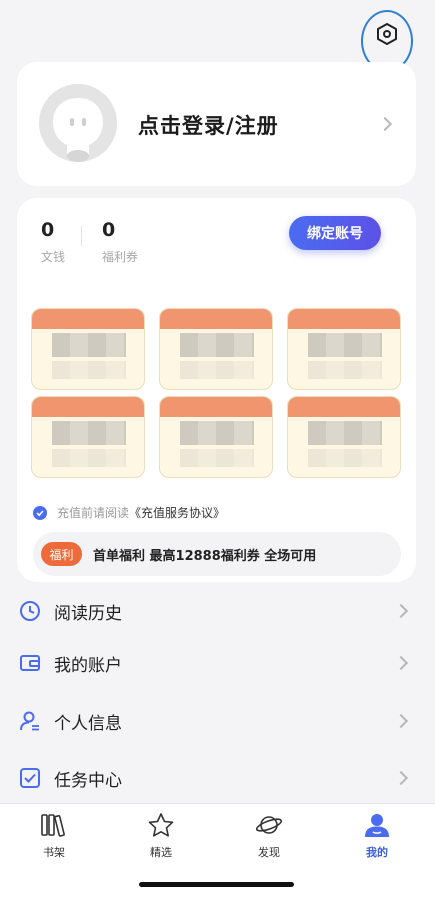  What do you see at coordinates (177, 512) in the screenshot?
I see `recharge-agreement-link: 《充值服务协议》` at bounding box center [177, 512].